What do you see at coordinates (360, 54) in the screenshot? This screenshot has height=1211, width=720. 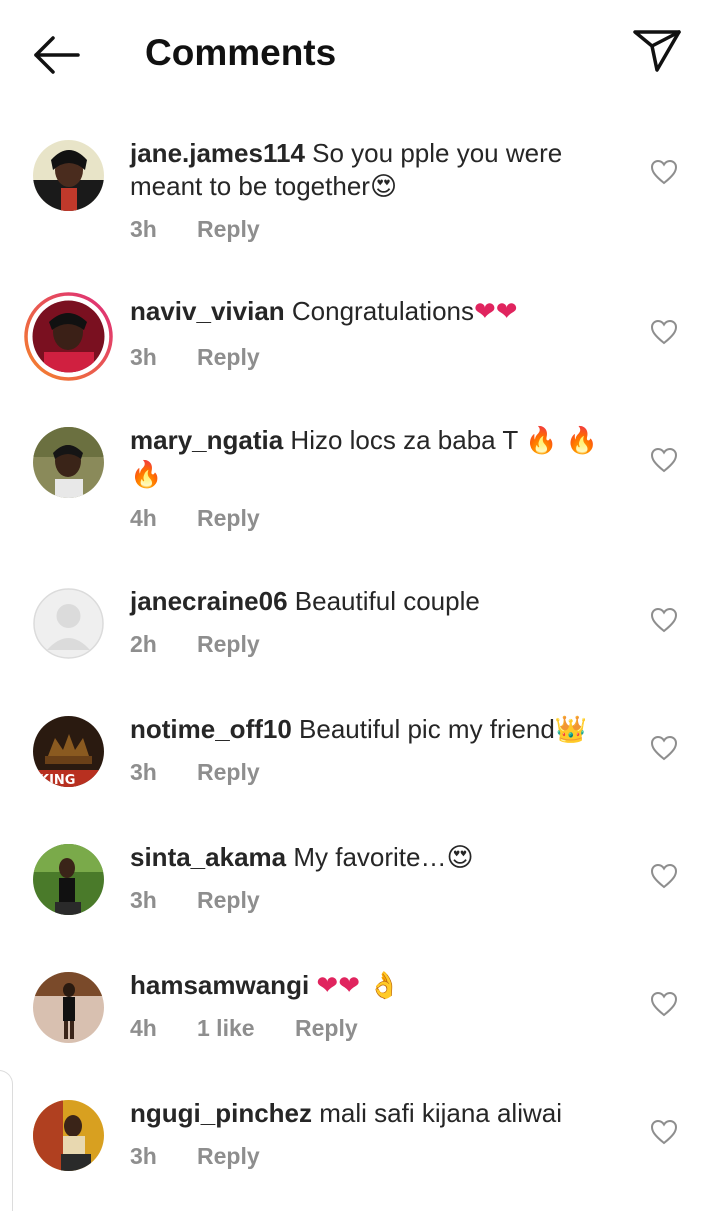 I see `header-bar: Comments` at bounding box center [360, 54].